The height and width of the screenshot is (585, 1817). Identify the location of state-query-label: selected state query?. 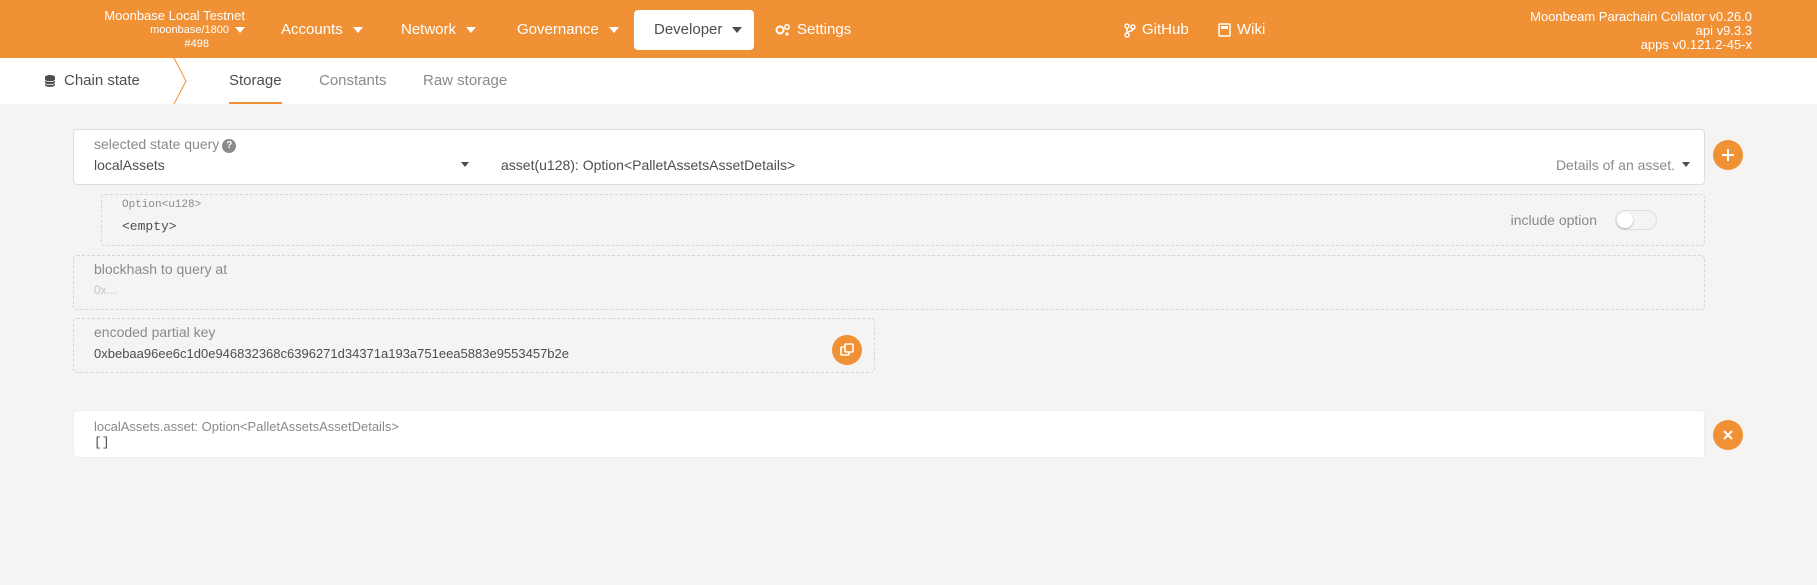
(165, 144).